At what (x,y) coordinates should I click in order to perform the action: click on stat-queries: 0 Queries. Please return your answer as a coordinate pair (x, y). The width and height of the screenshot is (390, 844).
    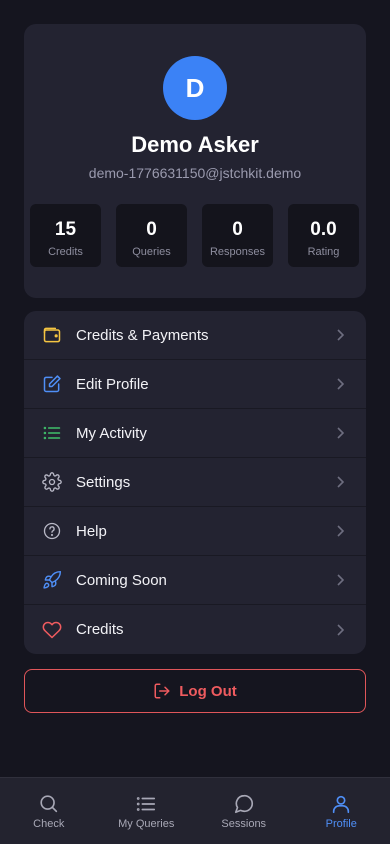
    Looking at the image, I should click on (151, 235).